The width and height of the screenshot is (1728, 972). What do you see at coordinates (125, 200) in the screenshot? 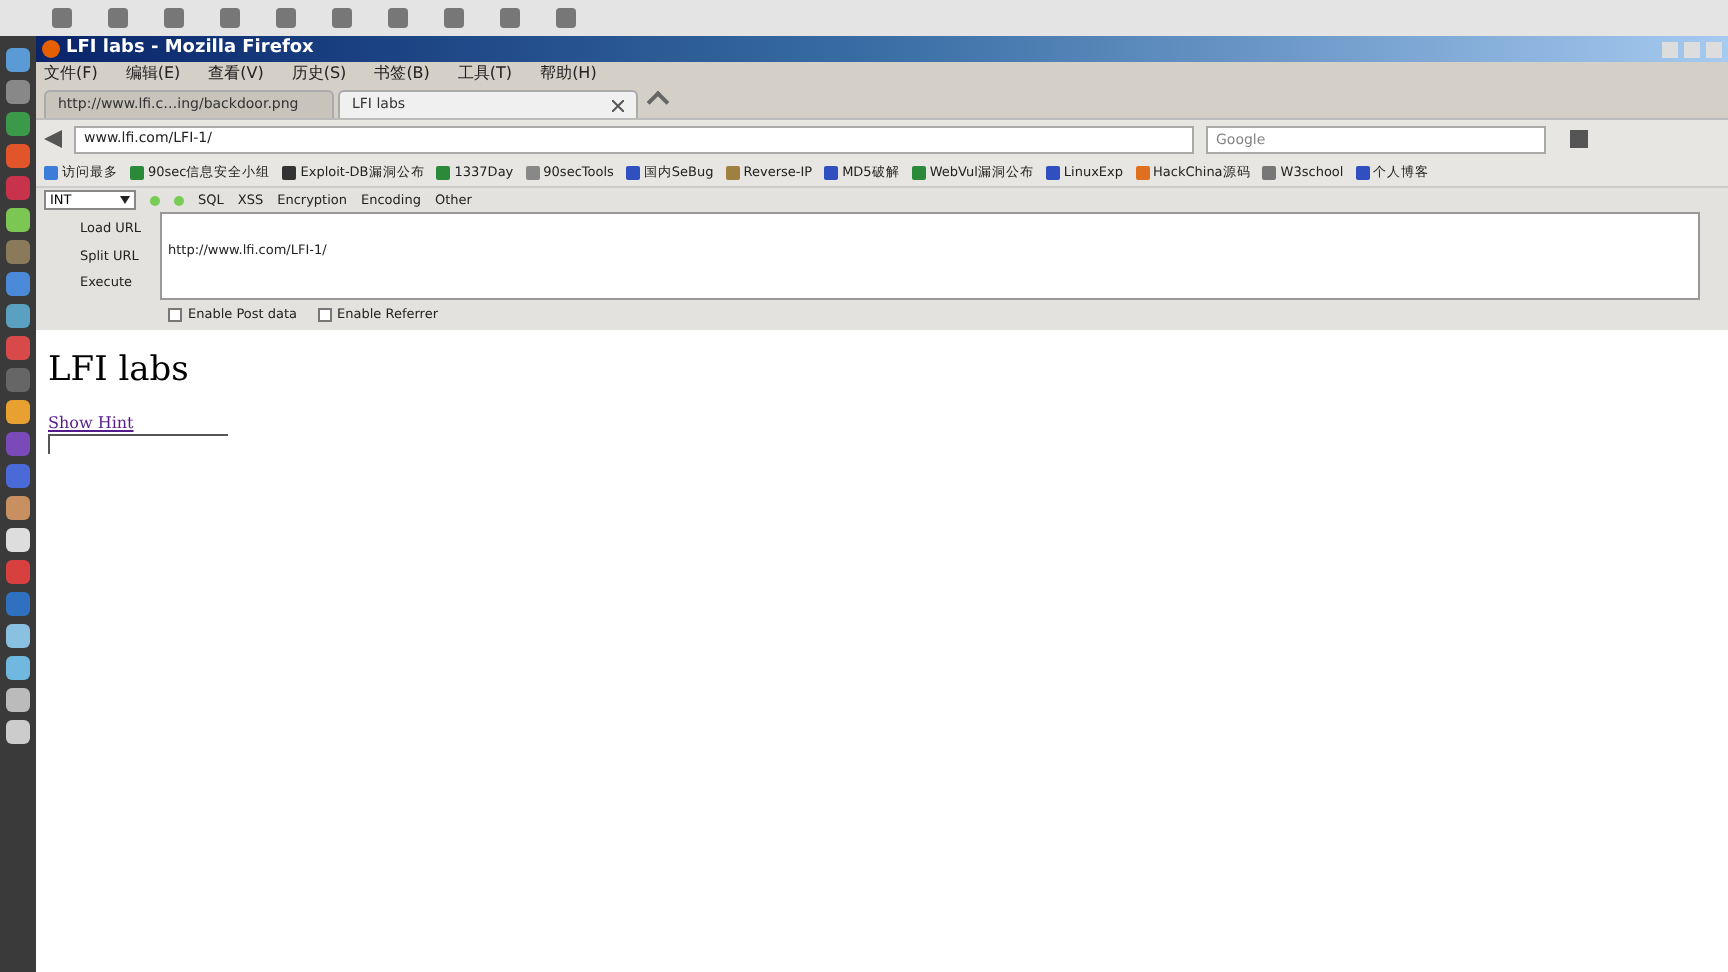
I see `dropdown-arrow-icon` at bounding box center [125, 200].